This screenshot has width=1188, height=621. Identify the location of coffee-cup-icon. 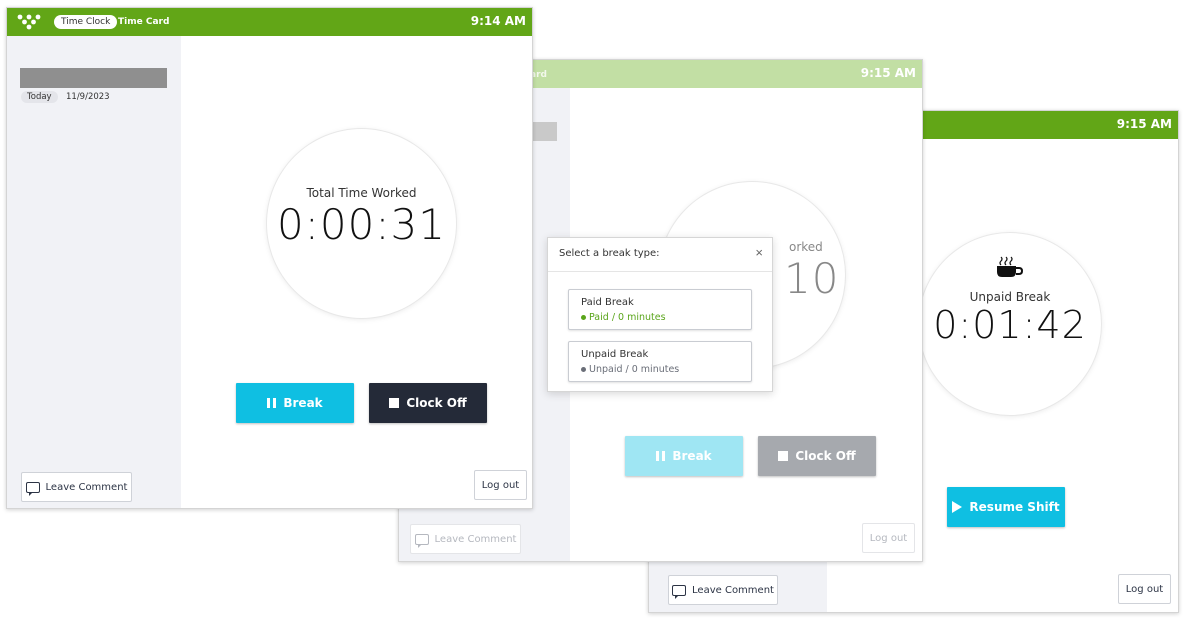
(1009, 267).